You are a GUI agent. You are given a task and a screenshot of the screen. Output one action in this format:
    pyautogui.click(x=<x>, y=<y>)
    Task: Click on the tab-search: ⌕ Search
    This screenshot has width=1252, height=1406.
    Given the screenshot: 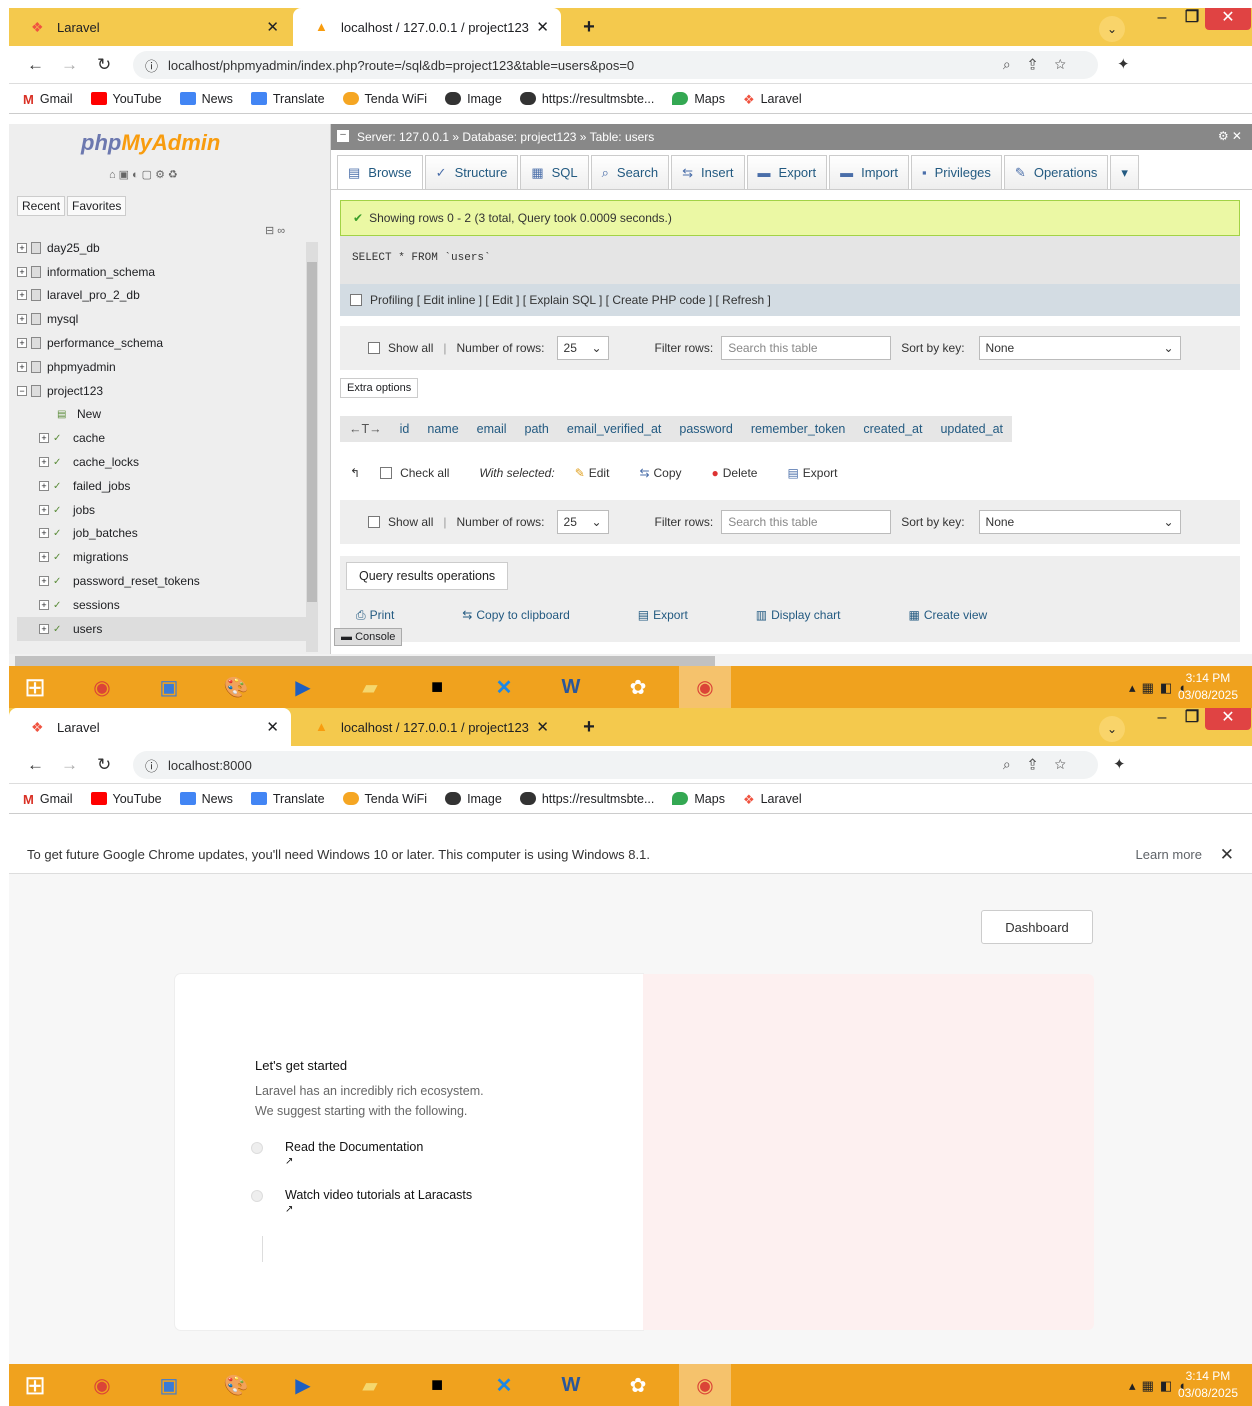 What is the action you would take?
    pyautogui.click(x=630, y=172)
    